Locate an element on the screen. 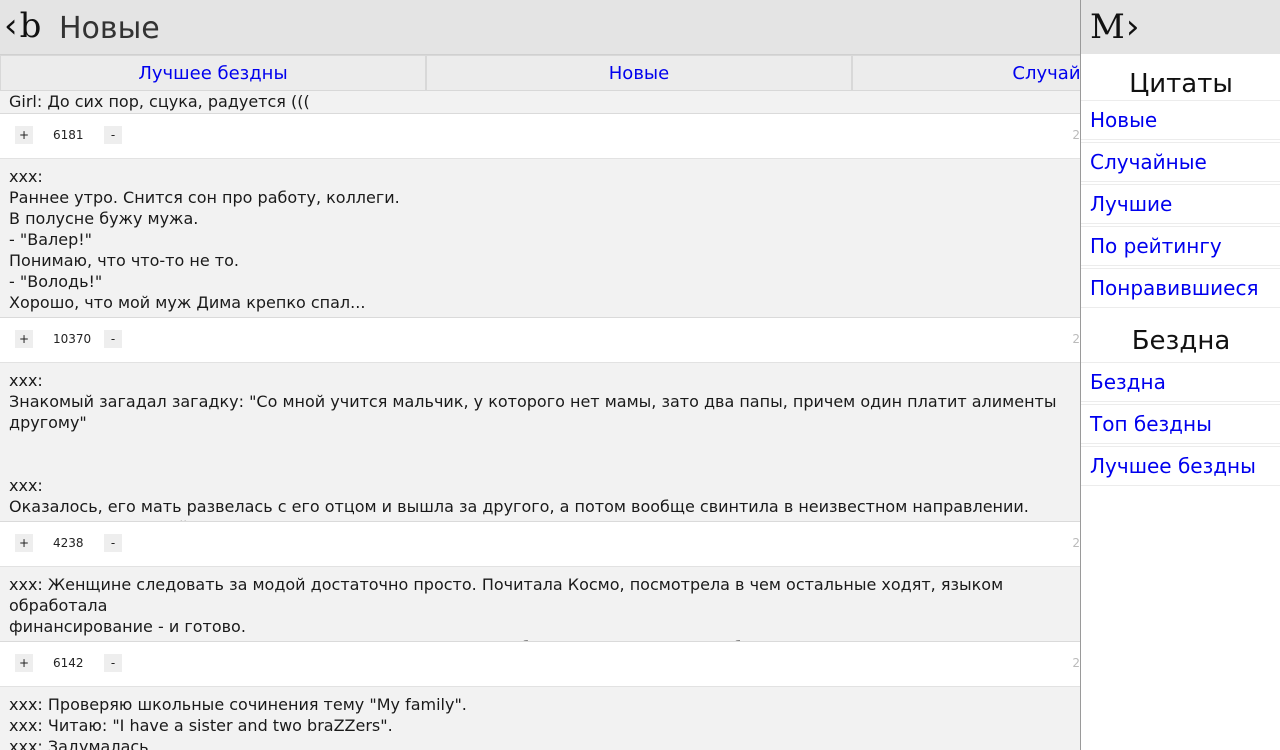 The height and width of the screenshot is (750, 1280). rating-value: 4238 is located at coordinates (68, 543).